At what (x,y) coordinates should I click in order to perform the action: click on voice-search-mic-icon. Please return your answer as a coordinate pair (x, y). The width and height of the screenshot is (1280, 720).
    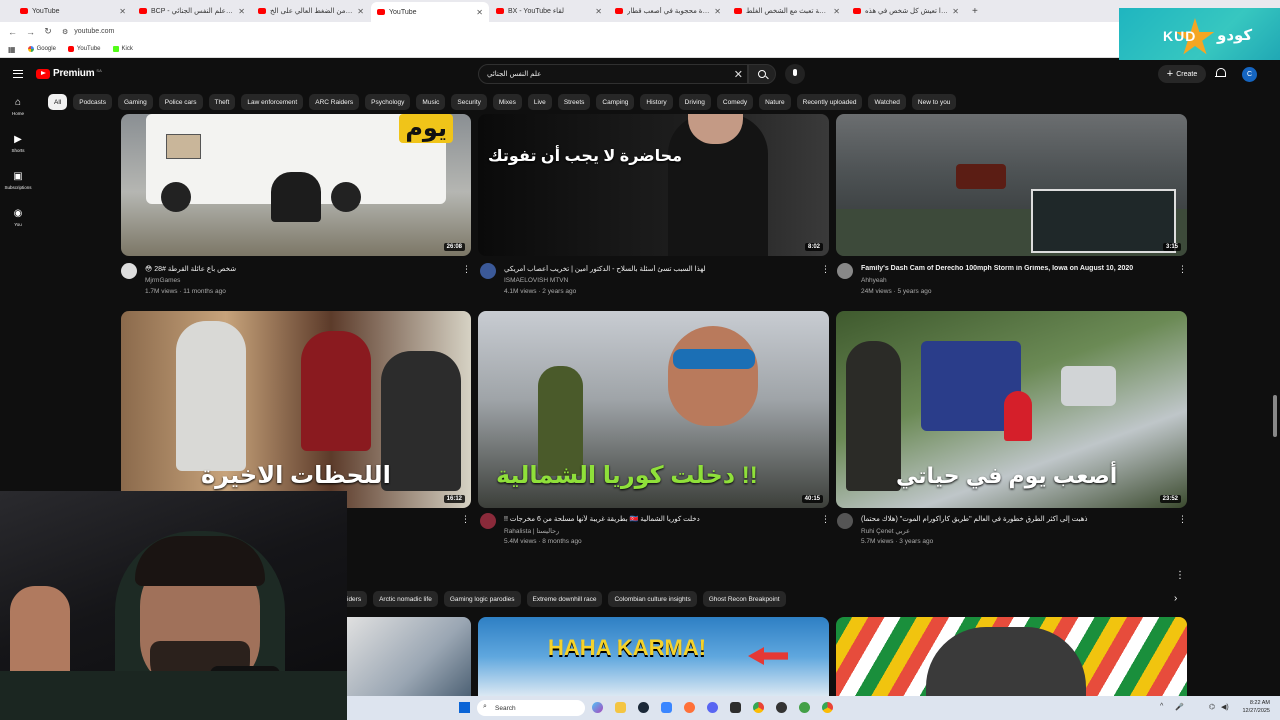
    Looking at the image, I should click on (795, 74).